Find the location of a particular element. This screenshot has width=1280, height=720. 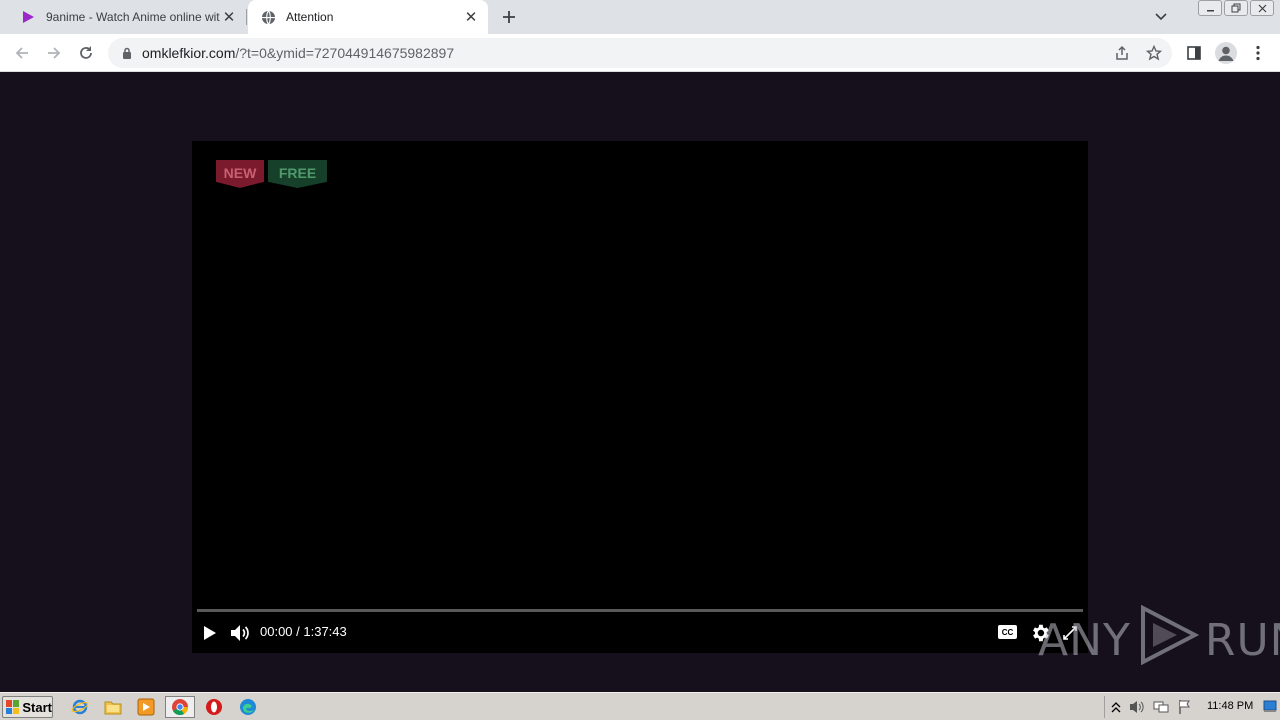

url-host: omklefkior.com is located at coordinates (189, 53).